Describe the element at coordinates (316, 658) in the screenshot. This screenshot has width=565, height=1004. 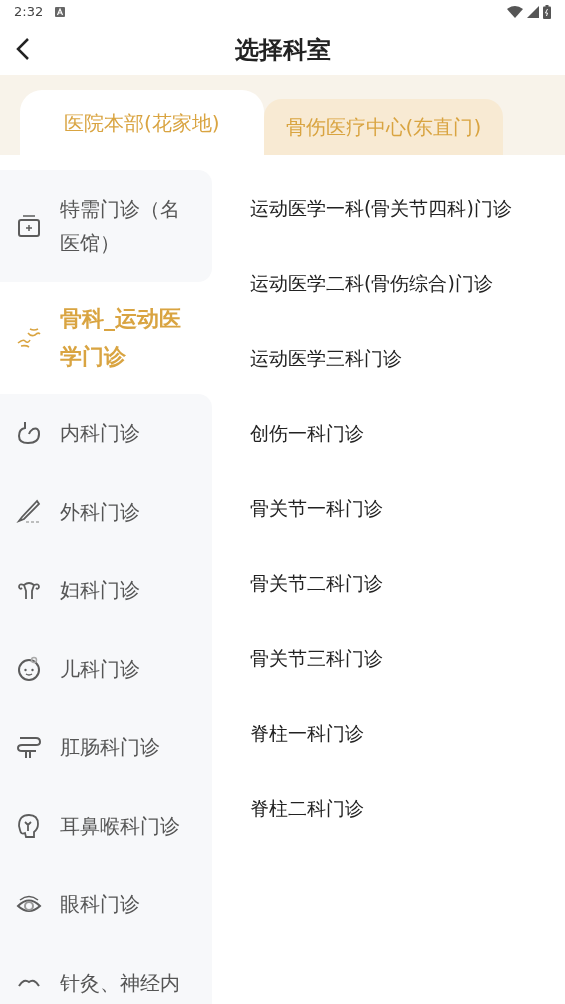
I see `department-item: 骨关节三科门诊` at that location.